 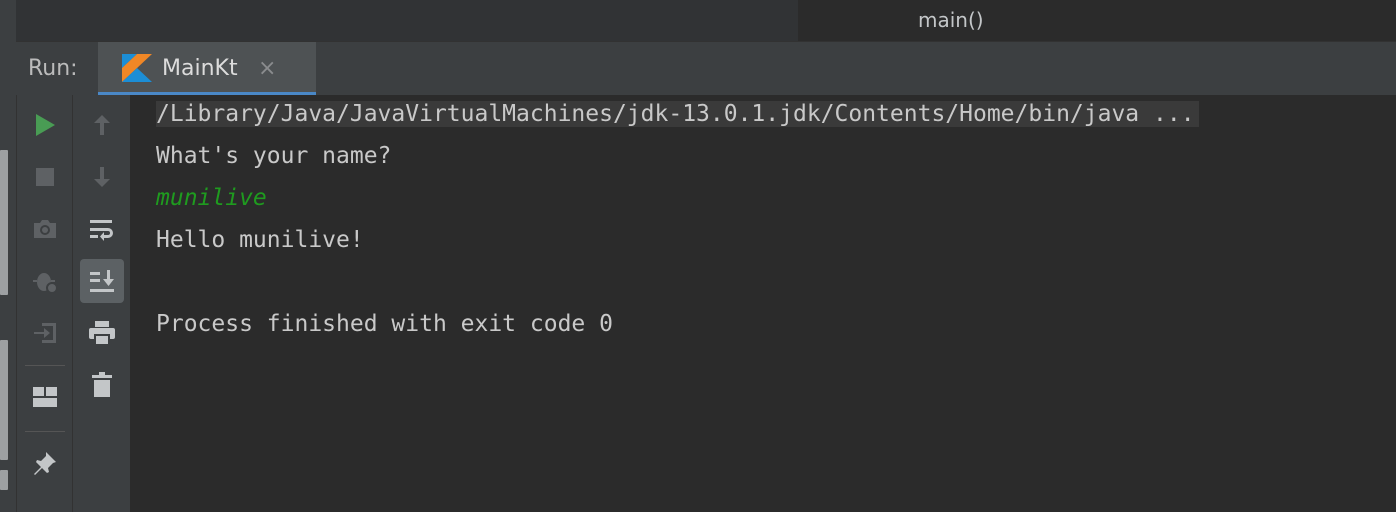 I want to click on run-tool-window-header: Run: MainKt ×, so click(x=706, y=68).